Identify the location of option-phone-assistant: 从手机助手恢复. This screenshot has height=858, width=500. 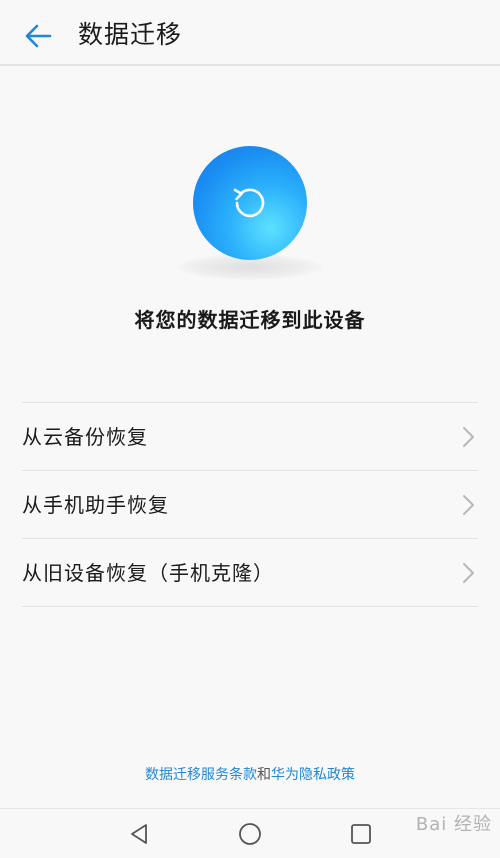
(250, 505).